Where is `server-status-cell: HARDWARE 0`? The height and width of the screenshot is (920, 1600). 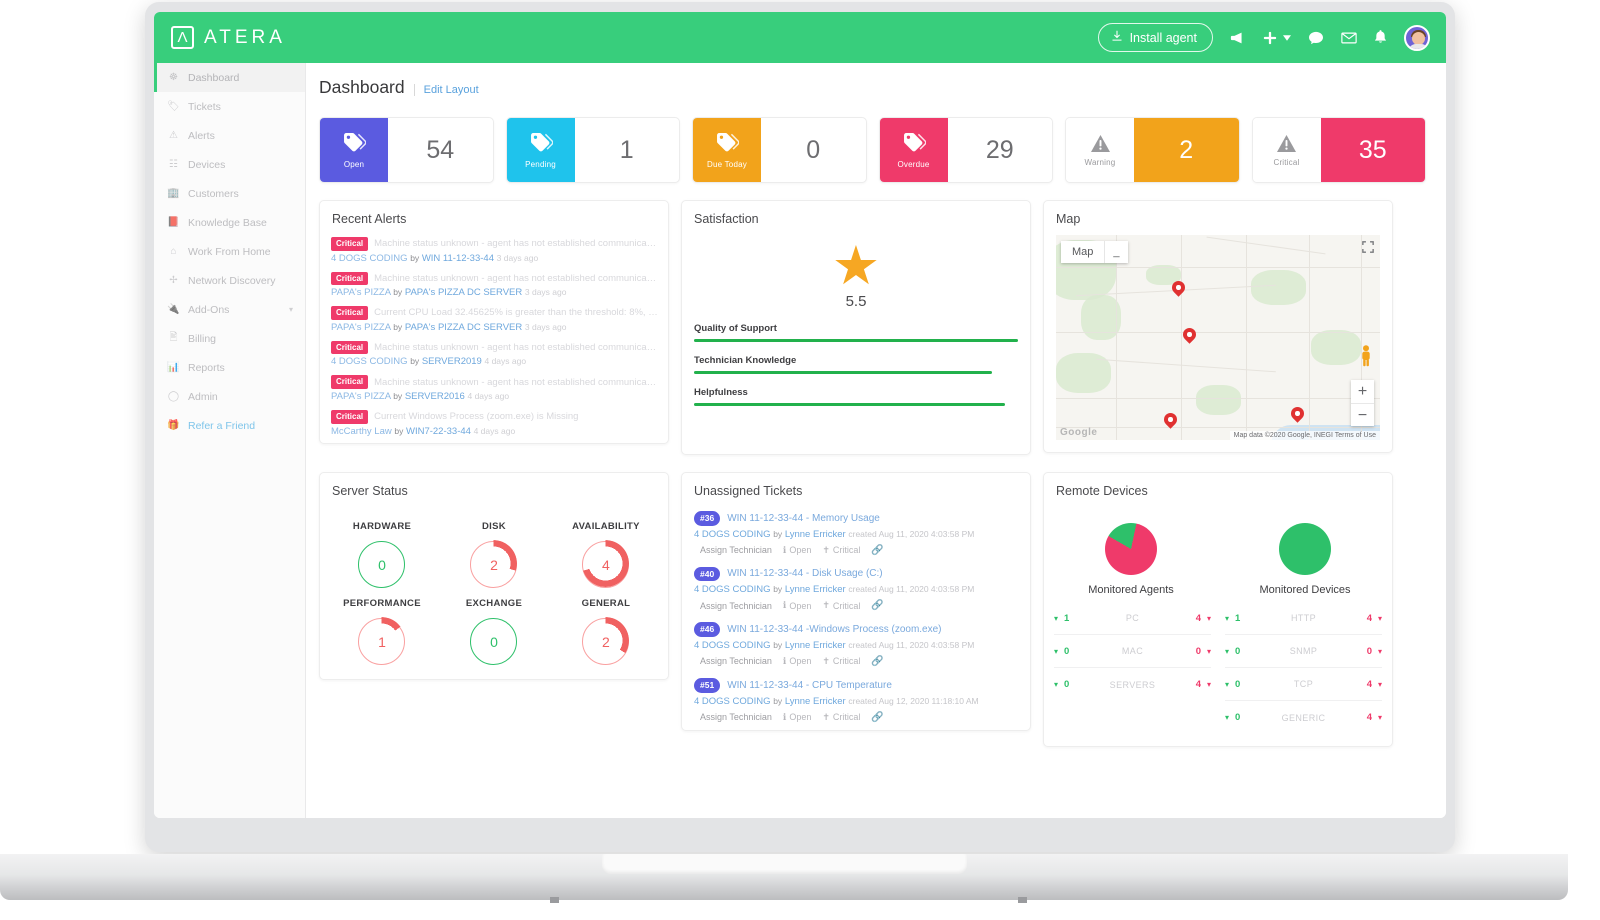
server-status-cell: HARDWARE 0 is located at coordinates (382, 554).